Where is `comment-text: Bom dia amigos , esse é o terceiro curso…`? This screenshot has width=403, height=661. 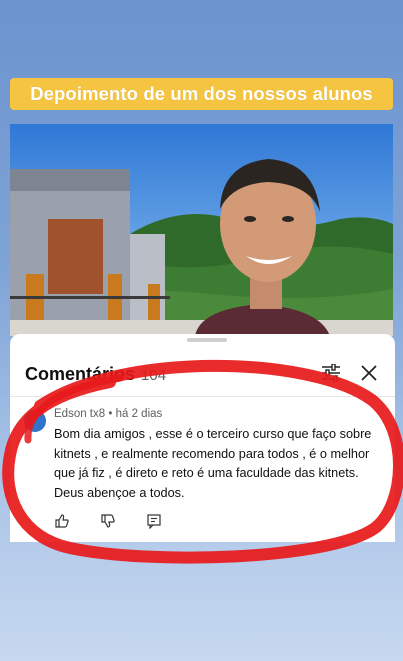 comment-text: Bom dia amigos , esse é o terceiro curso… is located at coordinates (213, 463).